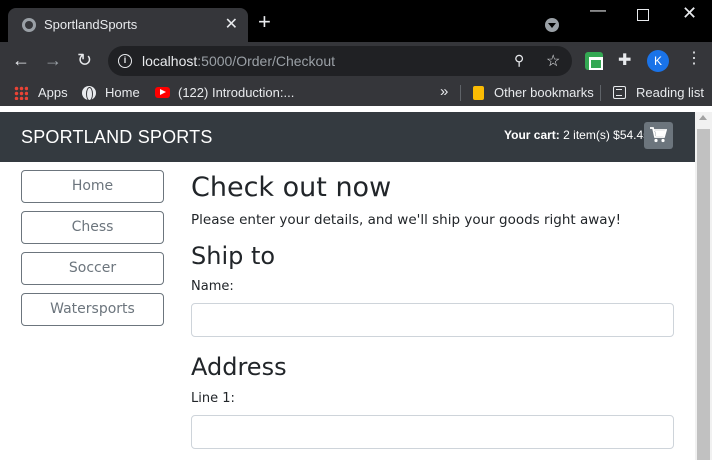 This screenshot has height=460, width=712. What do you see at coordinates (92, 227) in the screenshot?
I see `category-chess-button: Chess` at bounding box center [92, 227].